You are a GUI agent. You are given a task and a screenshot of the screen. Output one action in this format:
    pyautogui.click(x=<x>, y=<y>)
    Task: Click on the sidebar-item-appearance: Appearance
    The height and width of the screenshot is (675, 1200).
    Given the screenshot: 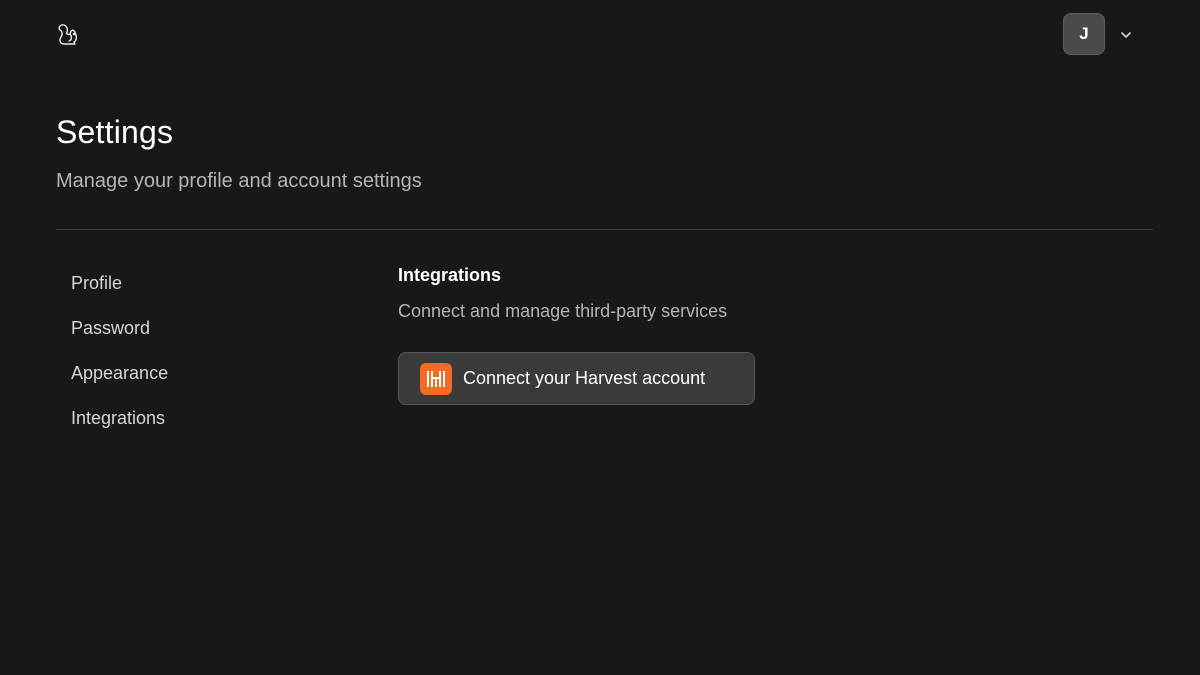 What is the action you would take?
    pyautogui.click(x=196, y=374)
    